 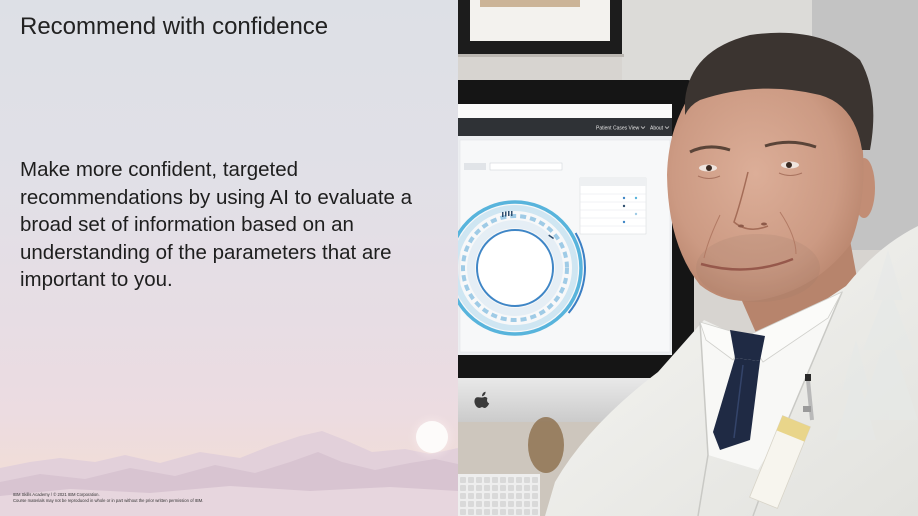 I want to click on slide-title: Recommend with confidence, so click(x=174, y=26).